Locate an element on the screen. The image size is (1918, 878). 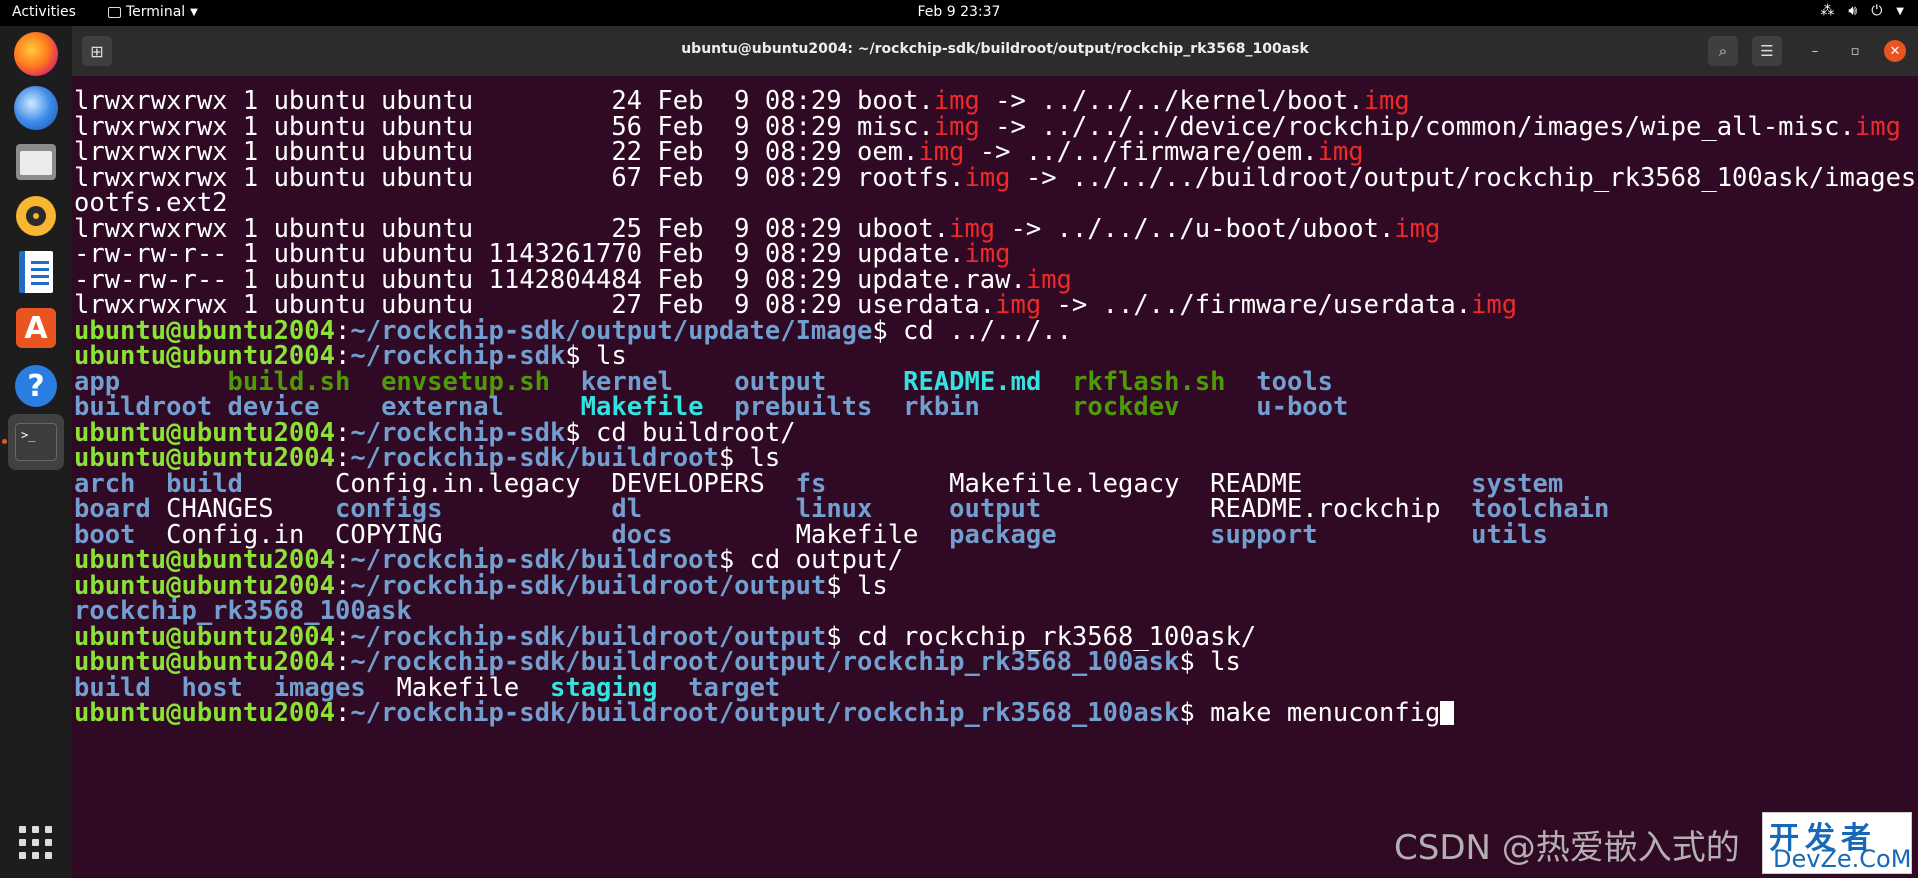
volume-icon: 🔊︎ is located at coordinates (1853, 11).